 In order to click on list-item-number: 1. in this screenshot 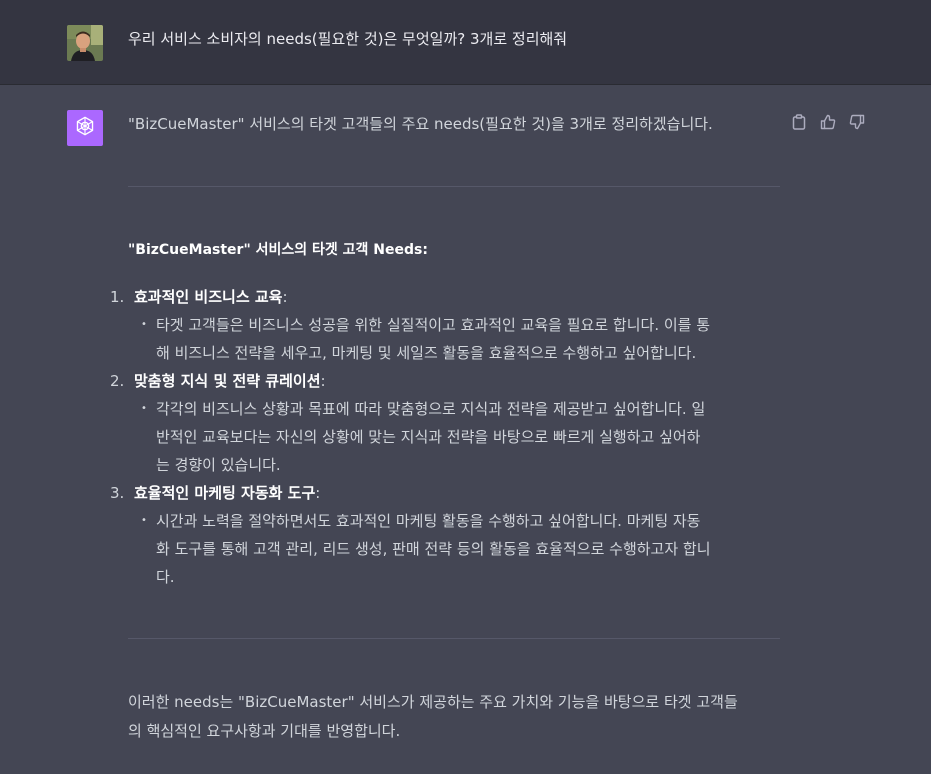, I will do `click(117, 297)`.